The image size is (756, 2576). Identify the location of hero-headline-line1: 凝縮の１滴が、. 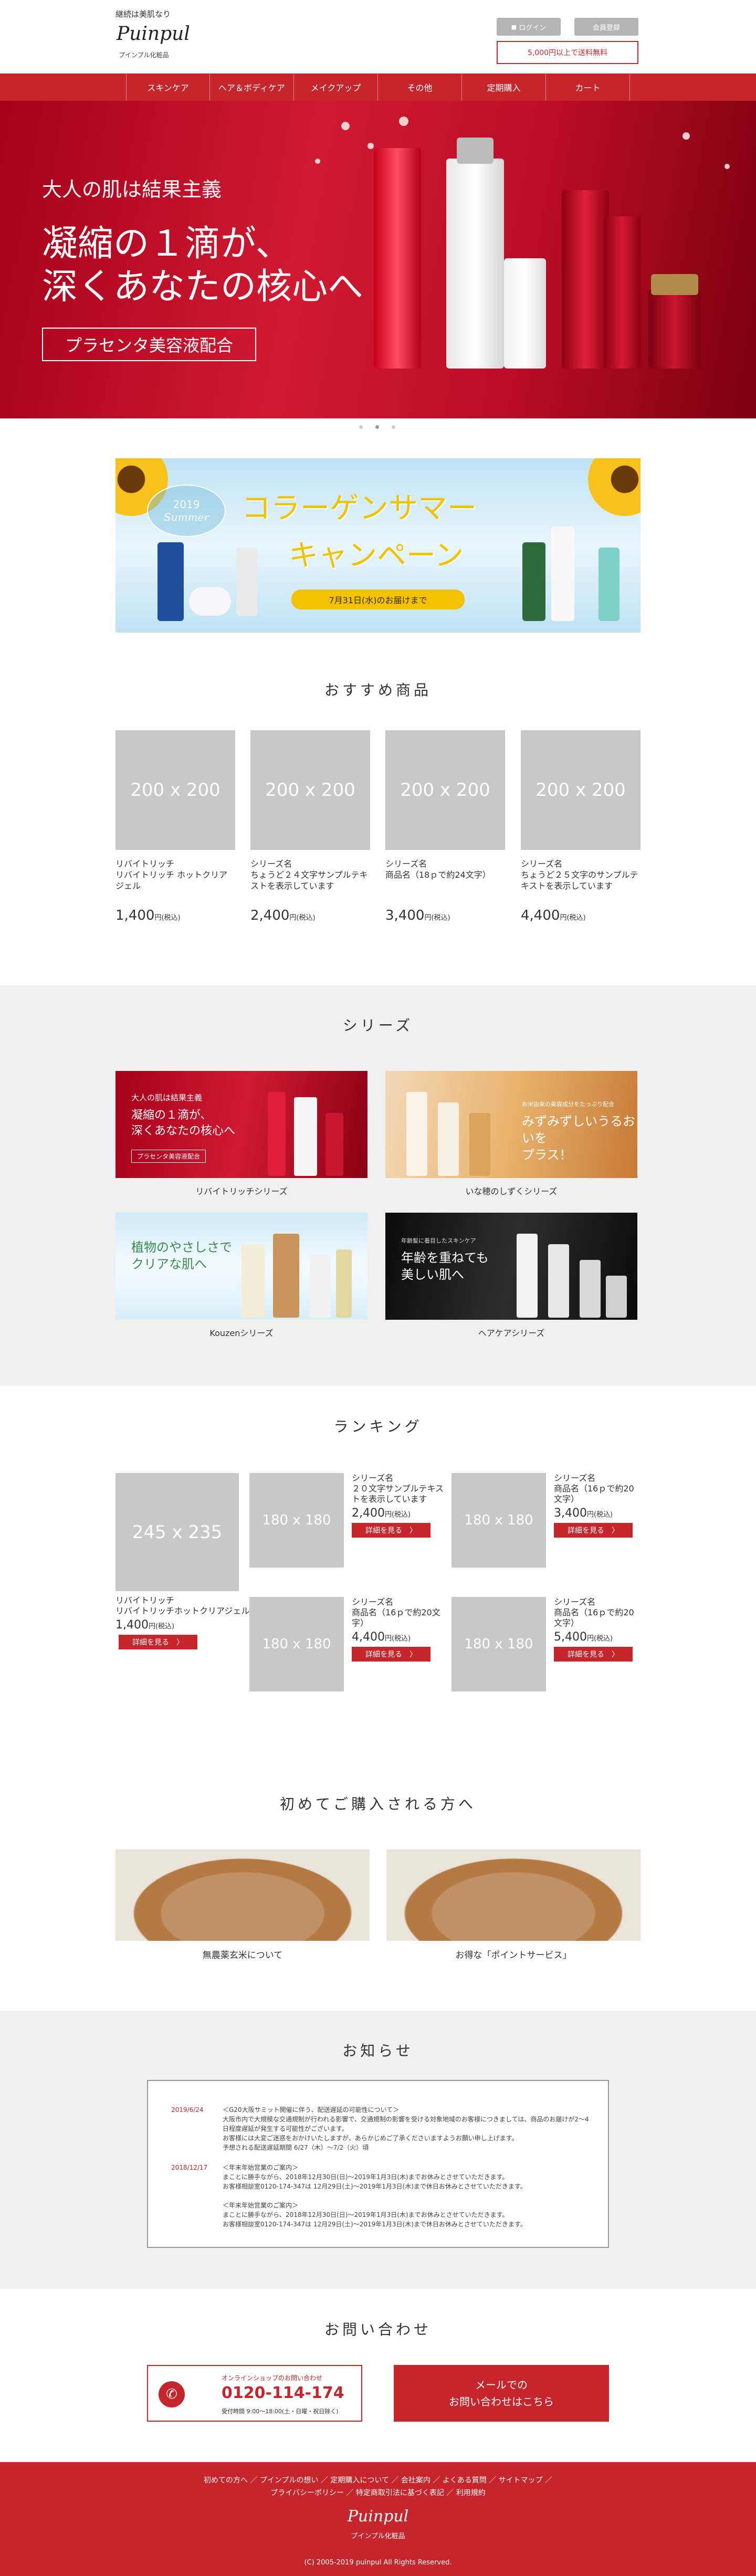
(166, 244).